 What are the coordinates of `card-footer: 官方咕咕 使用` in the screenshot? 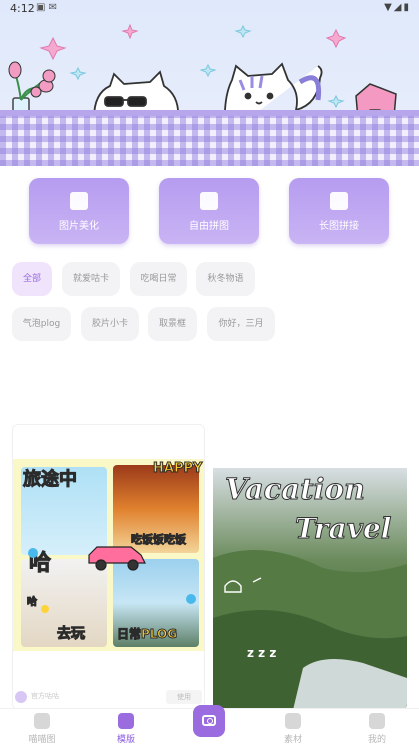 It's located at (108, 697).